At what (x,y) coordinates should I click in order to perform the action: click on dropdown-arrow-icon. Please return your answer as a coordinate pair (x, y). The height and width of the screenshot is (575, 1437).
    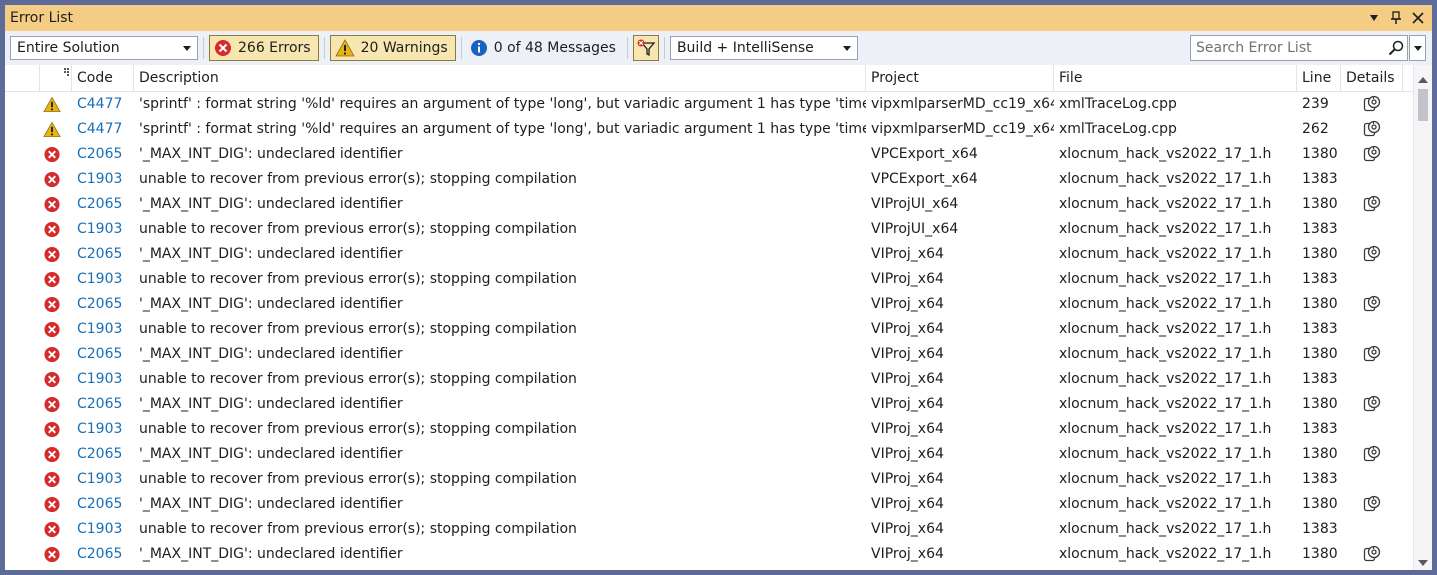
    Looking at the image, I should click on (1374, 18).